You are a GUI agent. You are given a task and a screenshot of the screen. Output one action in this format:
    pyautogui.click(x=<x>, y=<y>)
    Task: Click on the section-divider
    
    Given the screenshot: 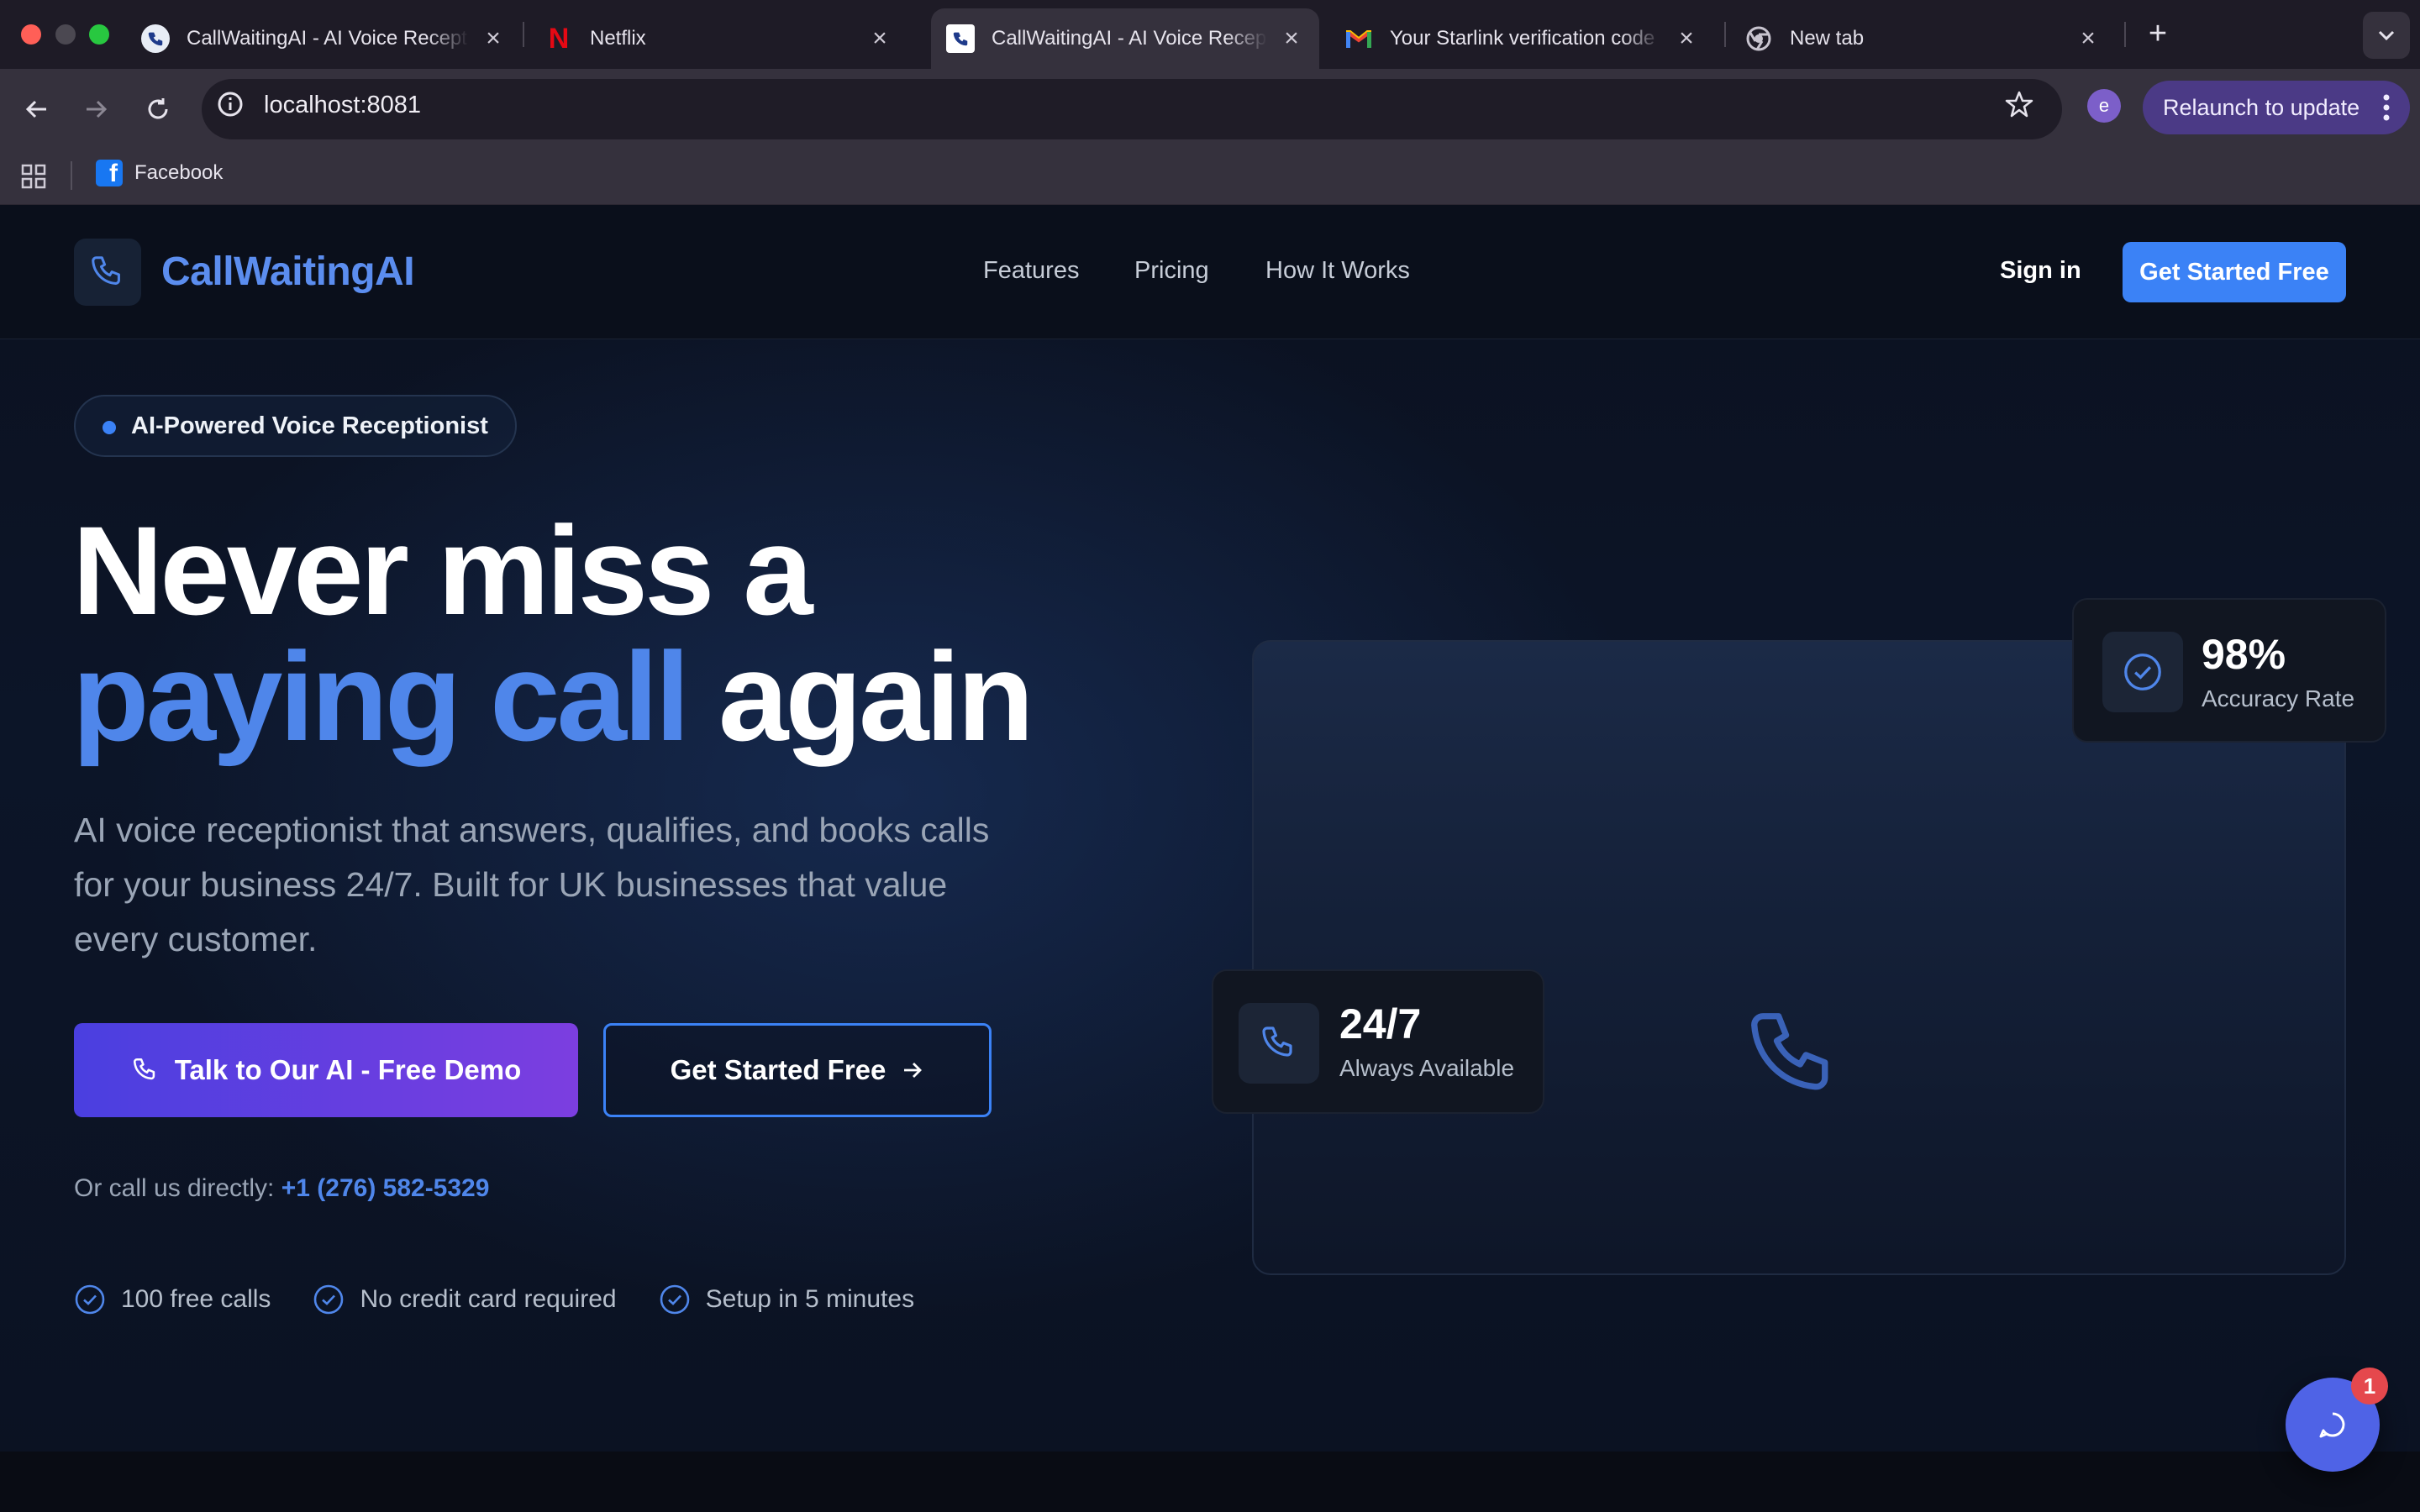 What is the action you would take?
    pyautogui.click(x=1210, y=1482)
    